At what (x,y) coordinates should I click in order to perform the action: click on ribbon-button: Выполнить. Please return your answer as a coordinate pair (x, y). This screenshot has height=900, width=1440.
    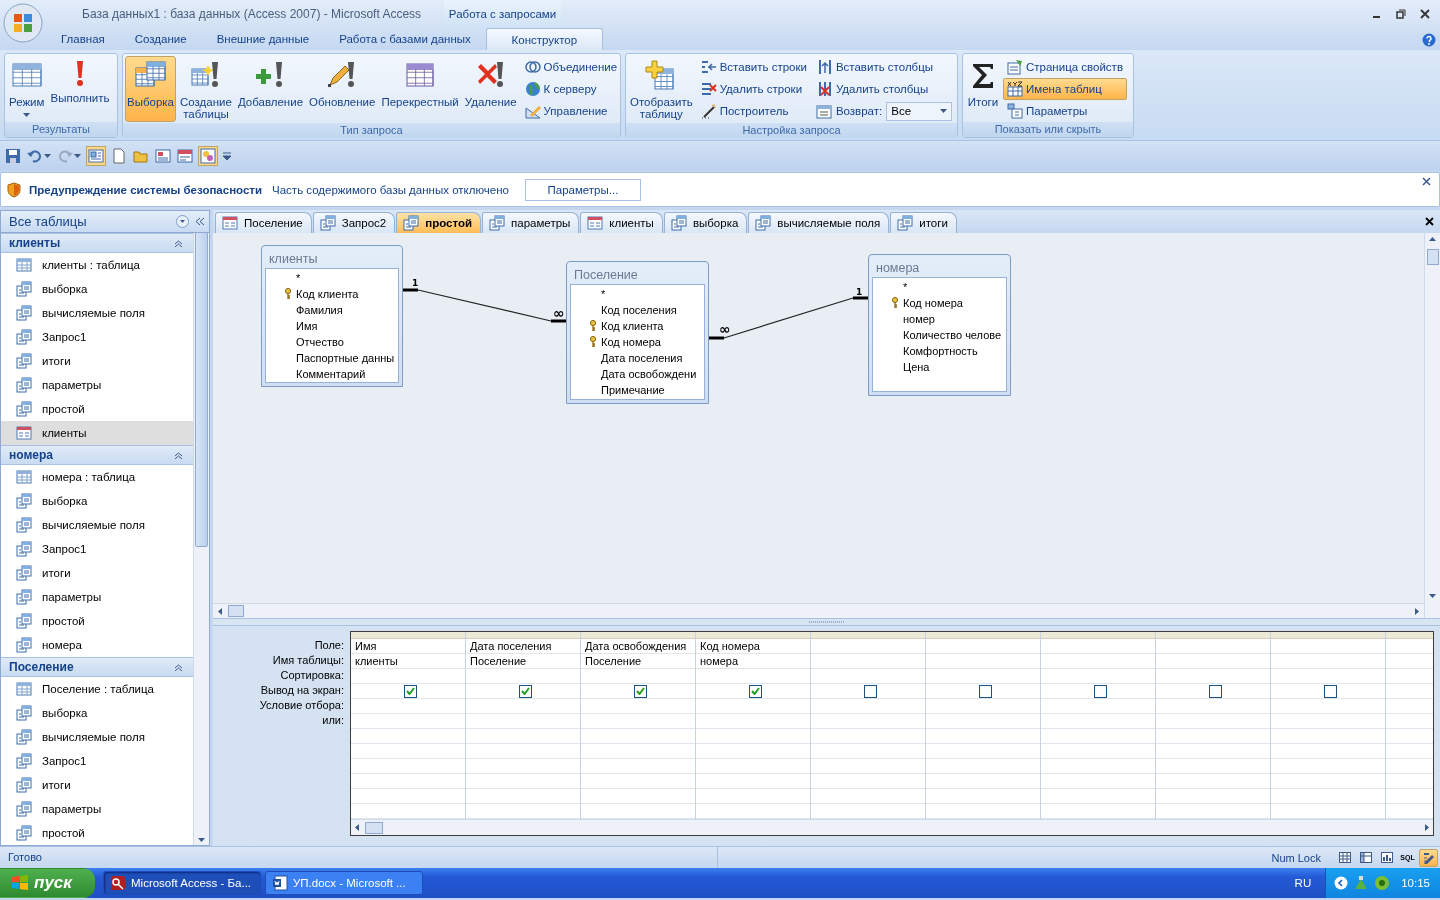
    Looking at the image, I should click on (80, 89).